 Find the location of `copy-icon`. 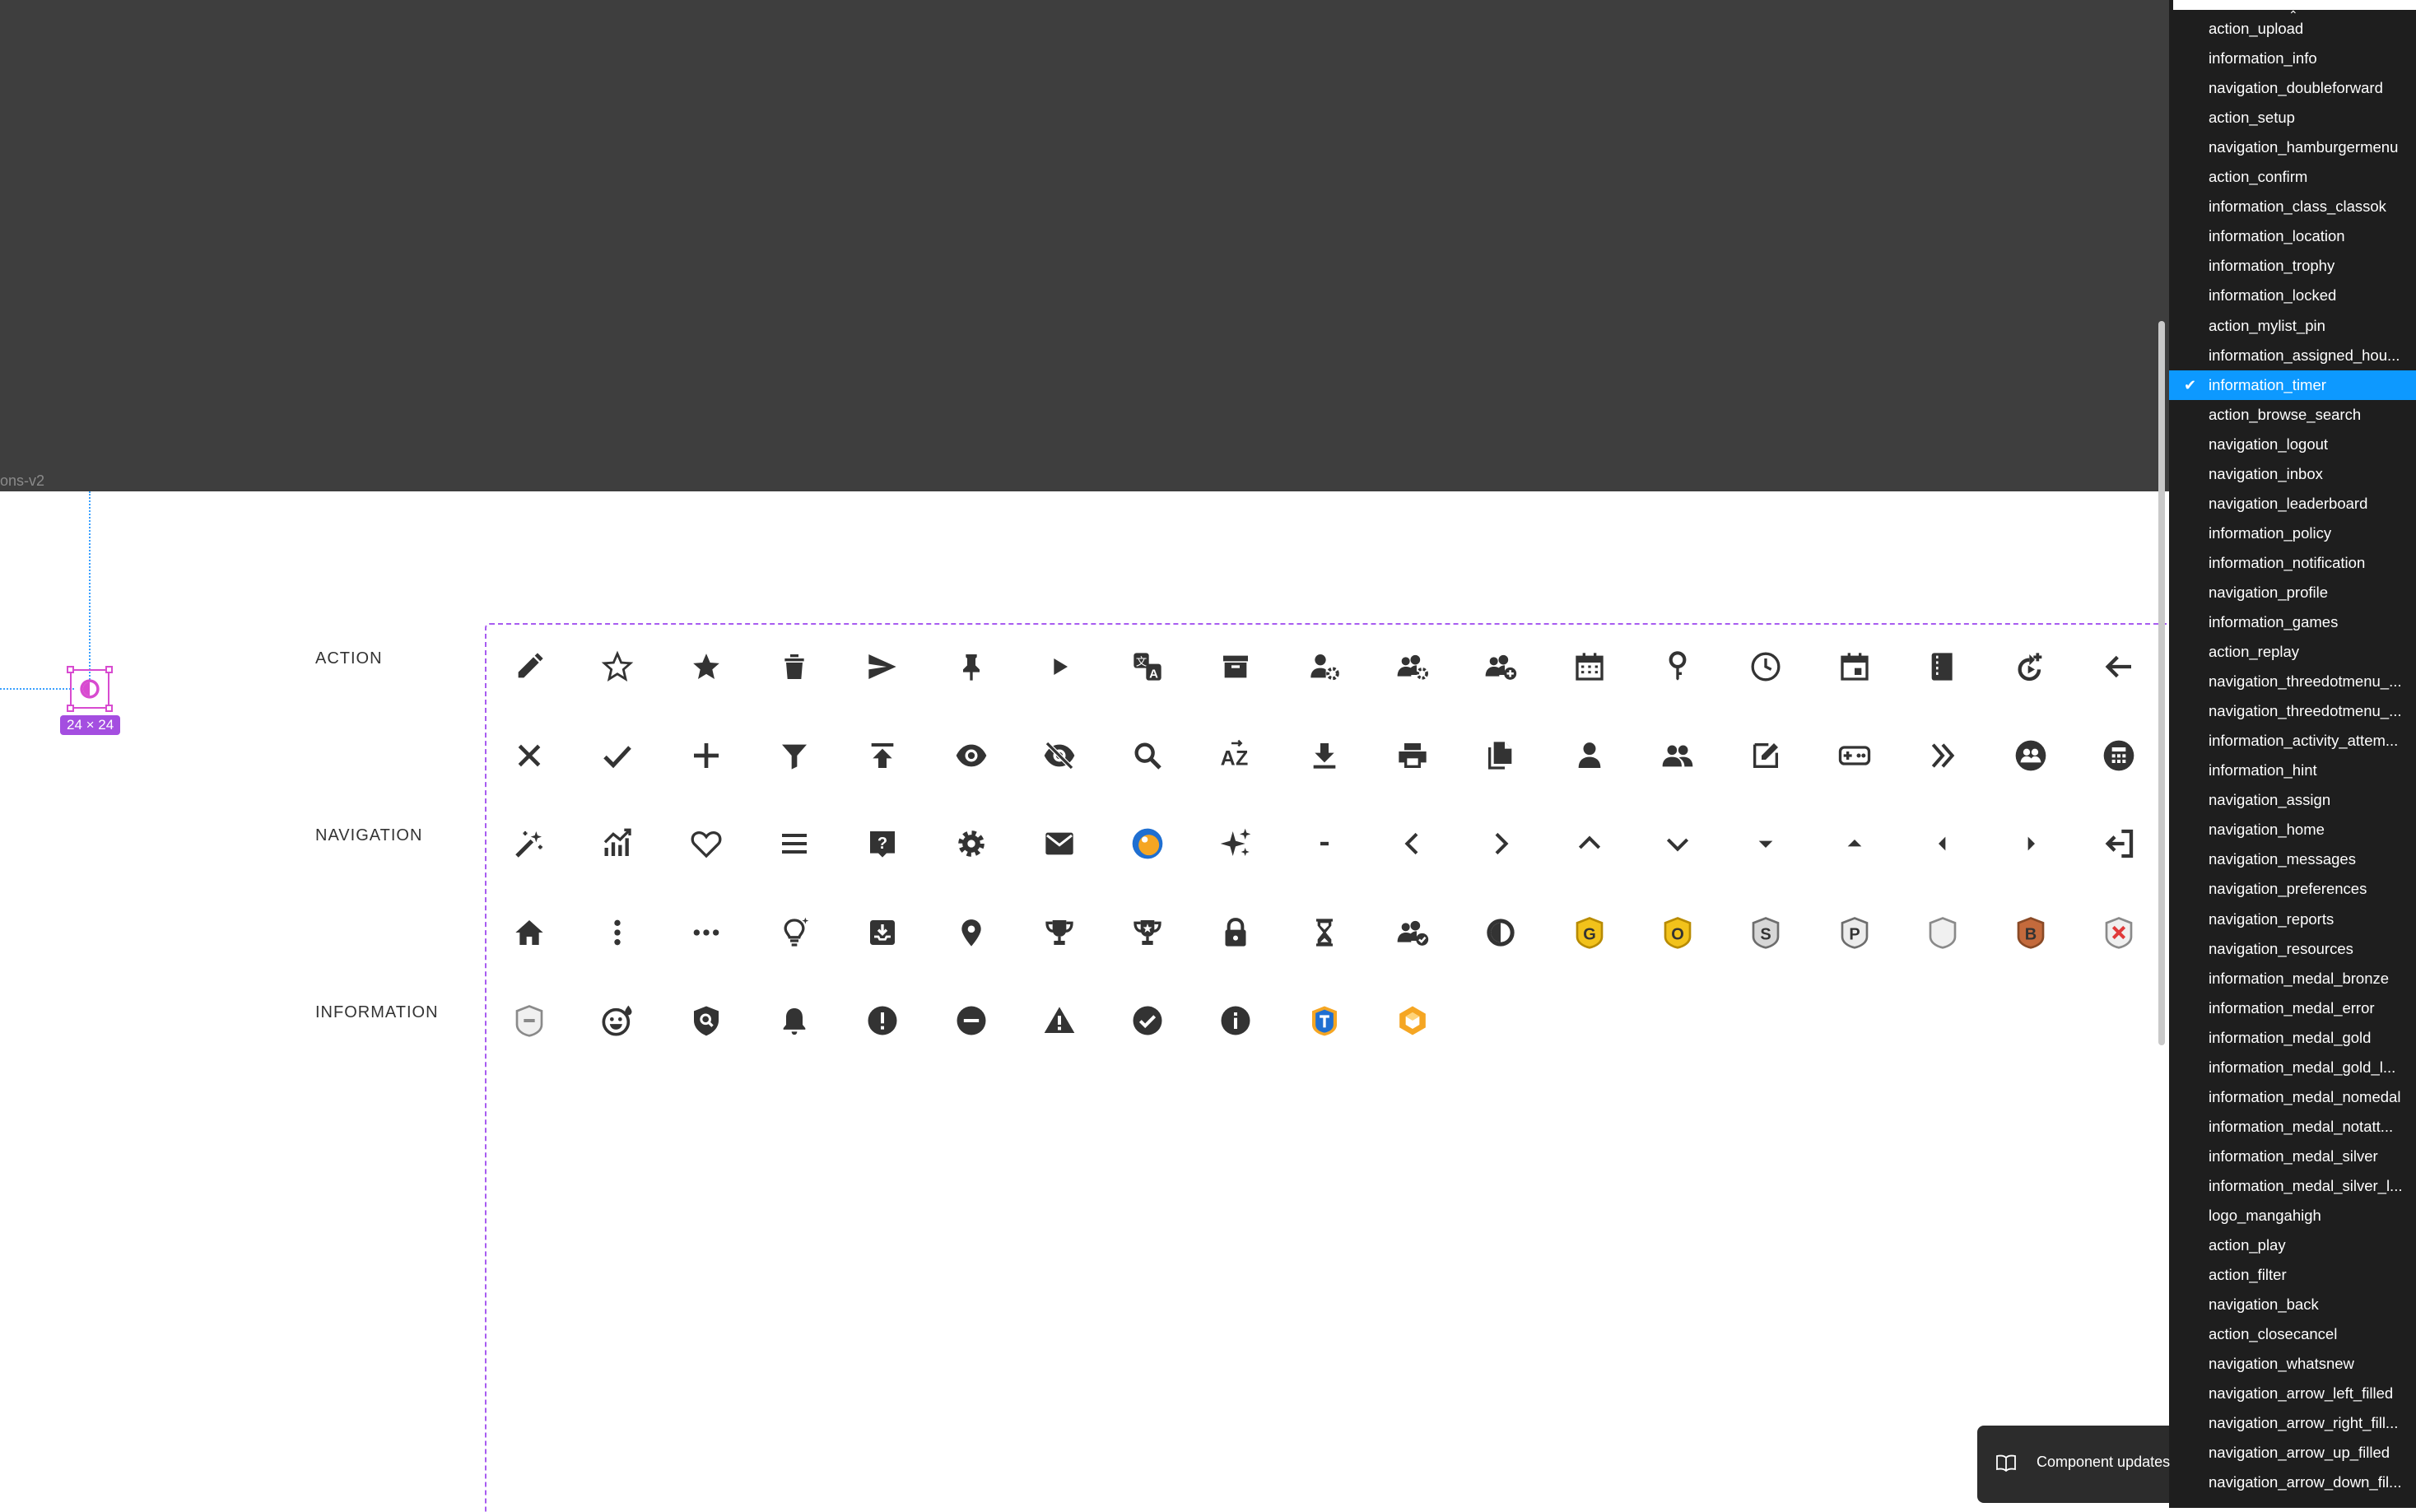

copy-icon is located at coordinates (1500, 756).